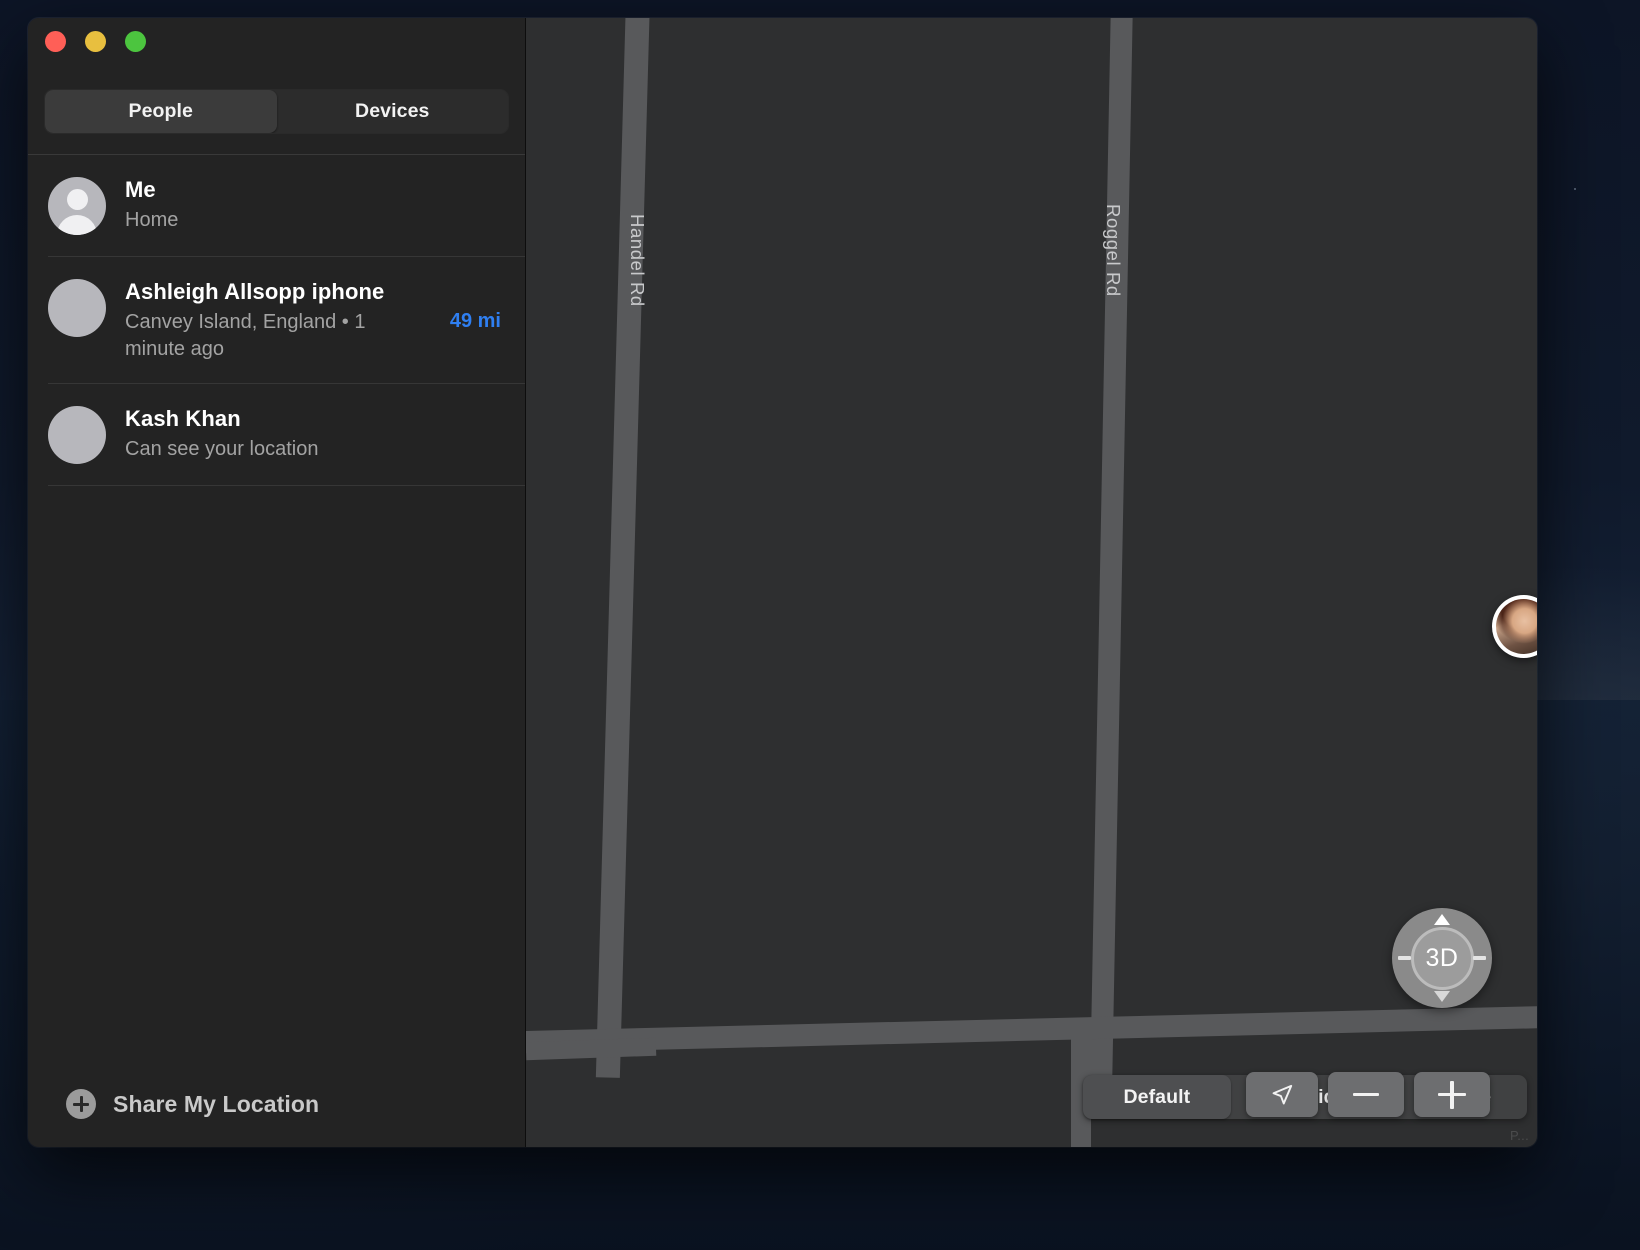 This screenshot has height=1250, width=1640. What do you see at coordinates (135, 41) in the screenshot?
I see `maximize-button` at bounding box center [135, 41].